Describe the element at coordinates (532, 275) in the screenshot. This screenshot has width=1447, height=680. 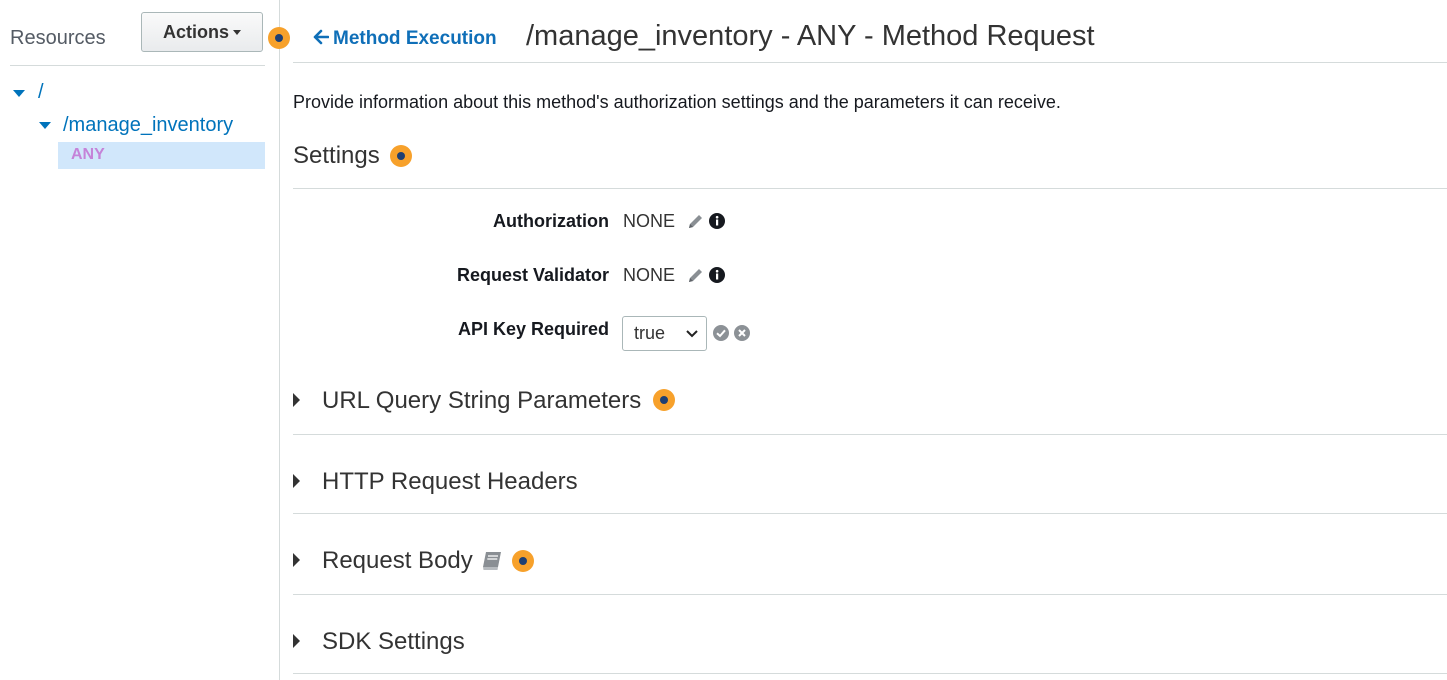
I see `request-validator-label: Request Validator` at that location.